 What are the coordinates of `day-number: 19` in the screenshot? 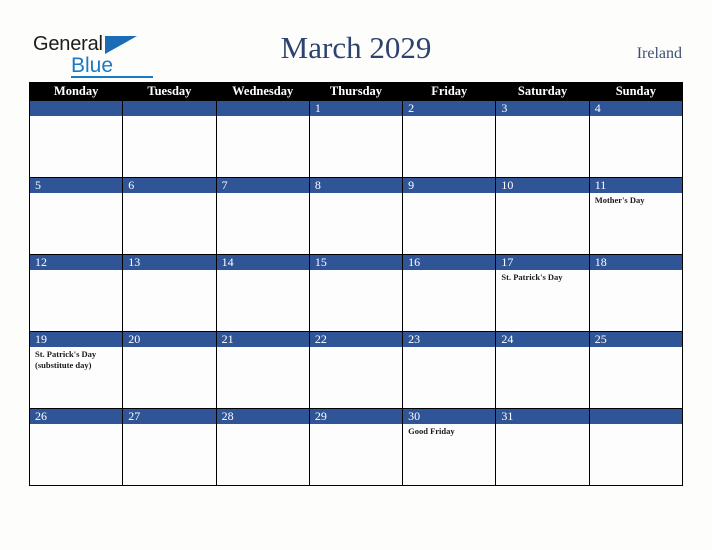 It's located at (76, 339).